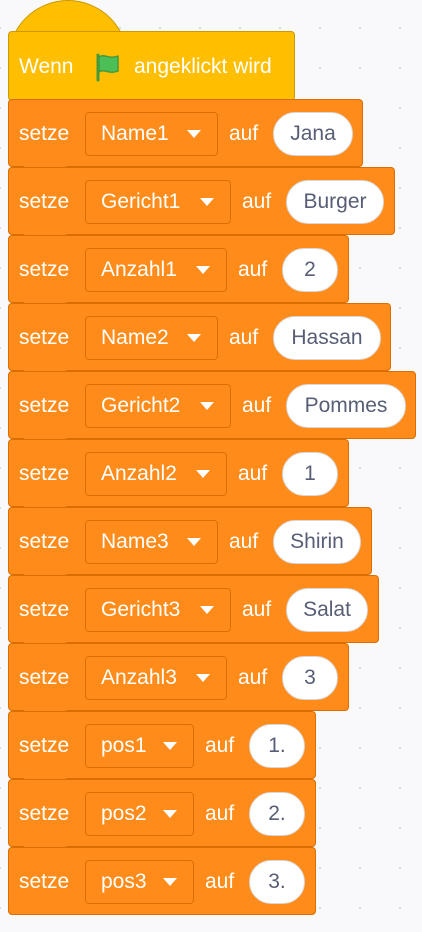 The height and width of the screenshot is (932, 422). I want to click on variable-dropdown: Name3, so click(151, 542).